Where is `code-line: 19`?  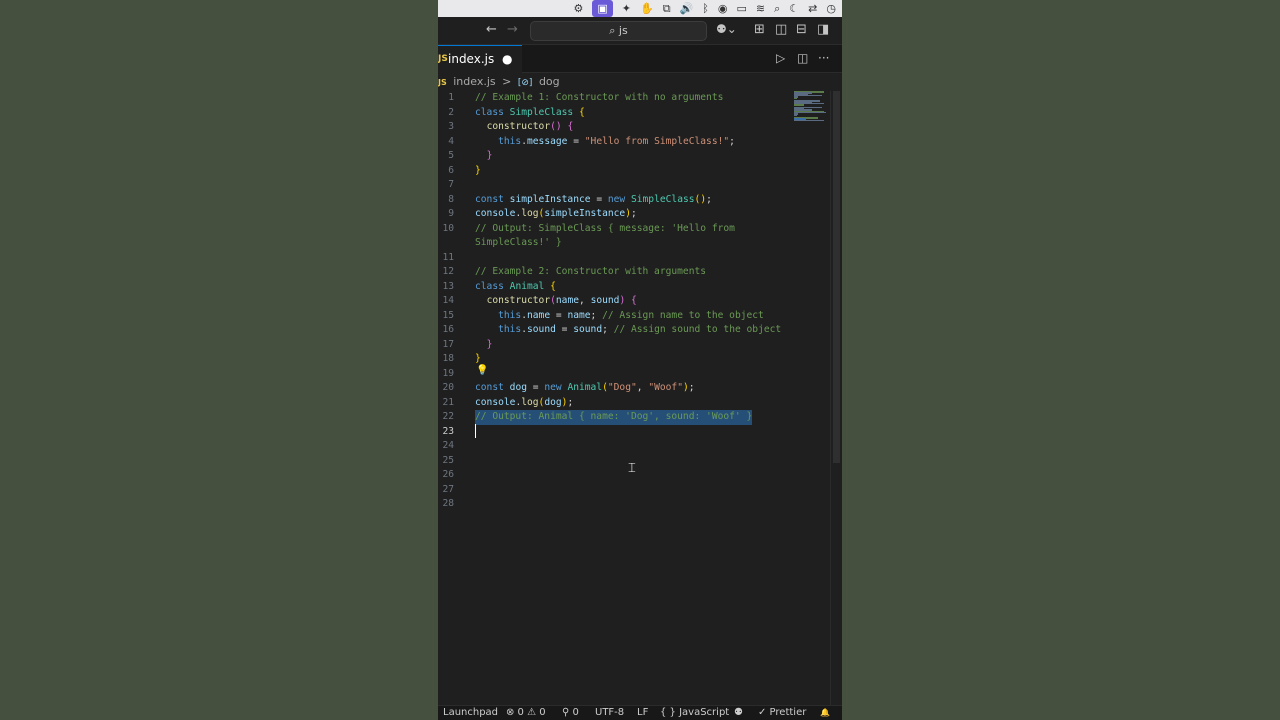 code-line: 19 is located at coordinates (634, 374).